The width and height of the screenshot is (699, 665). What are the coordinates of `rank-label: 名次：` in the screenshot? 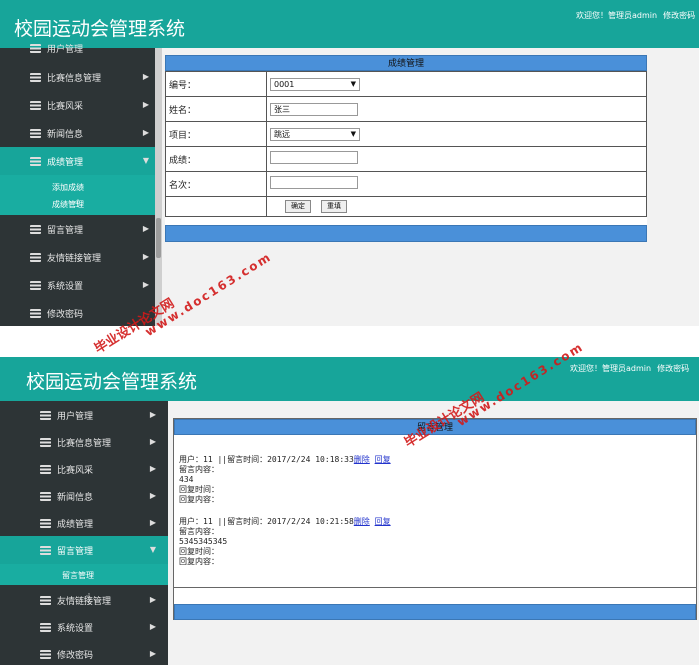 It's located at (216, 184).